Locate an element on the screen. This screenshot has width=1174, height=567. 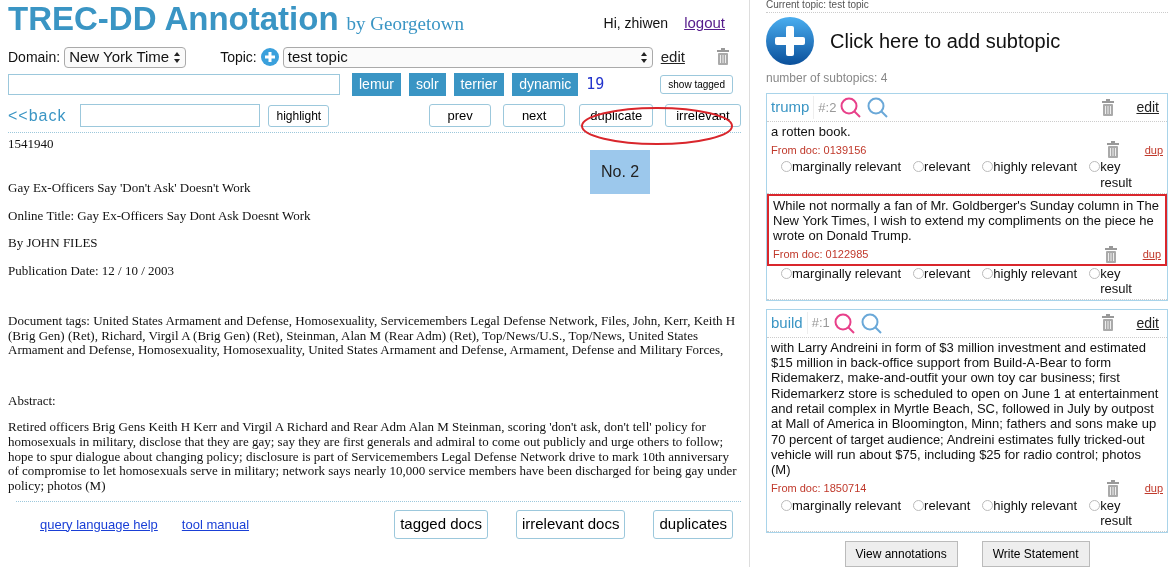
help-link: query language help is located at coordinates (99, 524).